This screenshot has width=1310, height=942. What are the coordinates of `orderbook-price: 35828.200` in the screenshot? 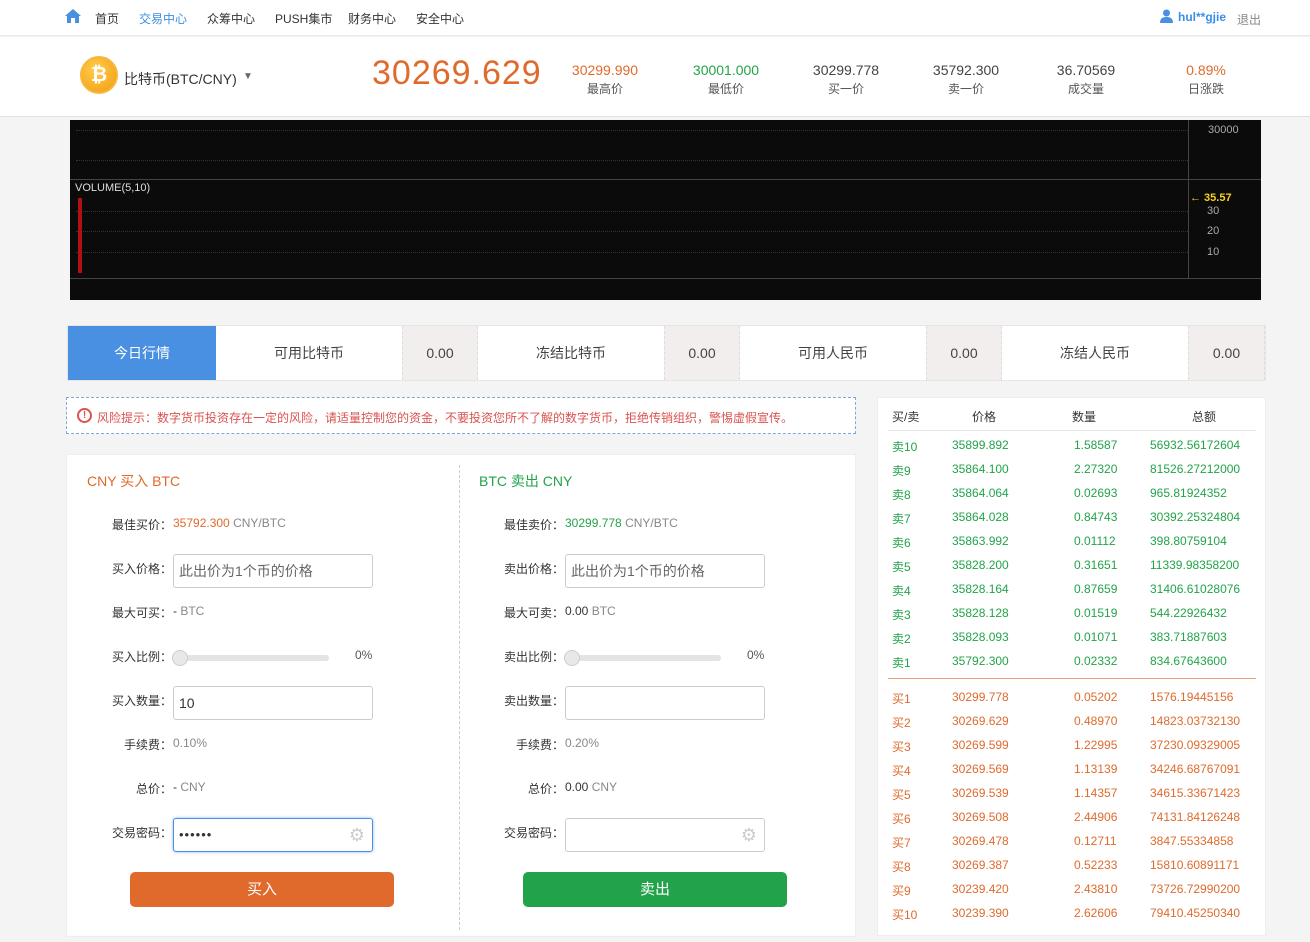 It's located at (980, 565).